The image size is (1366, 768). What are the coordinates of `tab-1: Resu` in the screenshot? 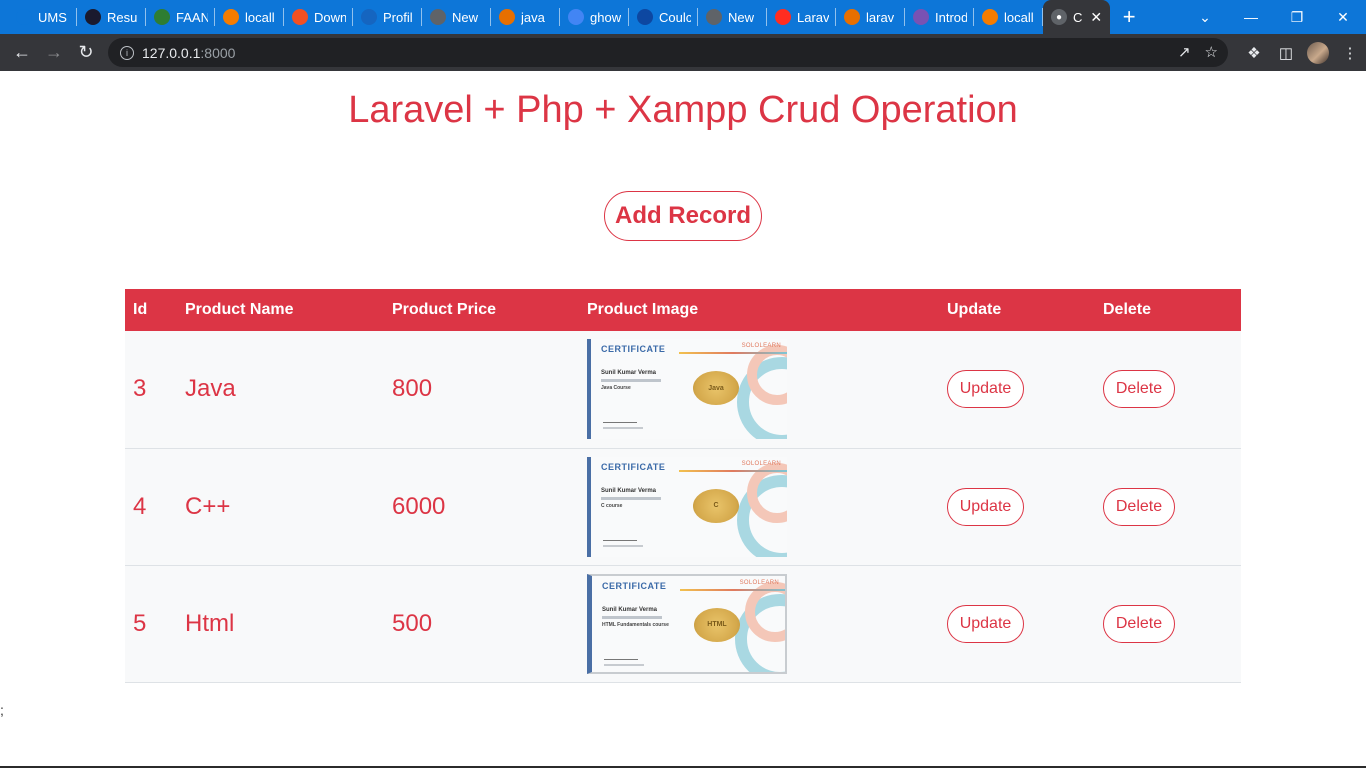 It's located at (111, 17).